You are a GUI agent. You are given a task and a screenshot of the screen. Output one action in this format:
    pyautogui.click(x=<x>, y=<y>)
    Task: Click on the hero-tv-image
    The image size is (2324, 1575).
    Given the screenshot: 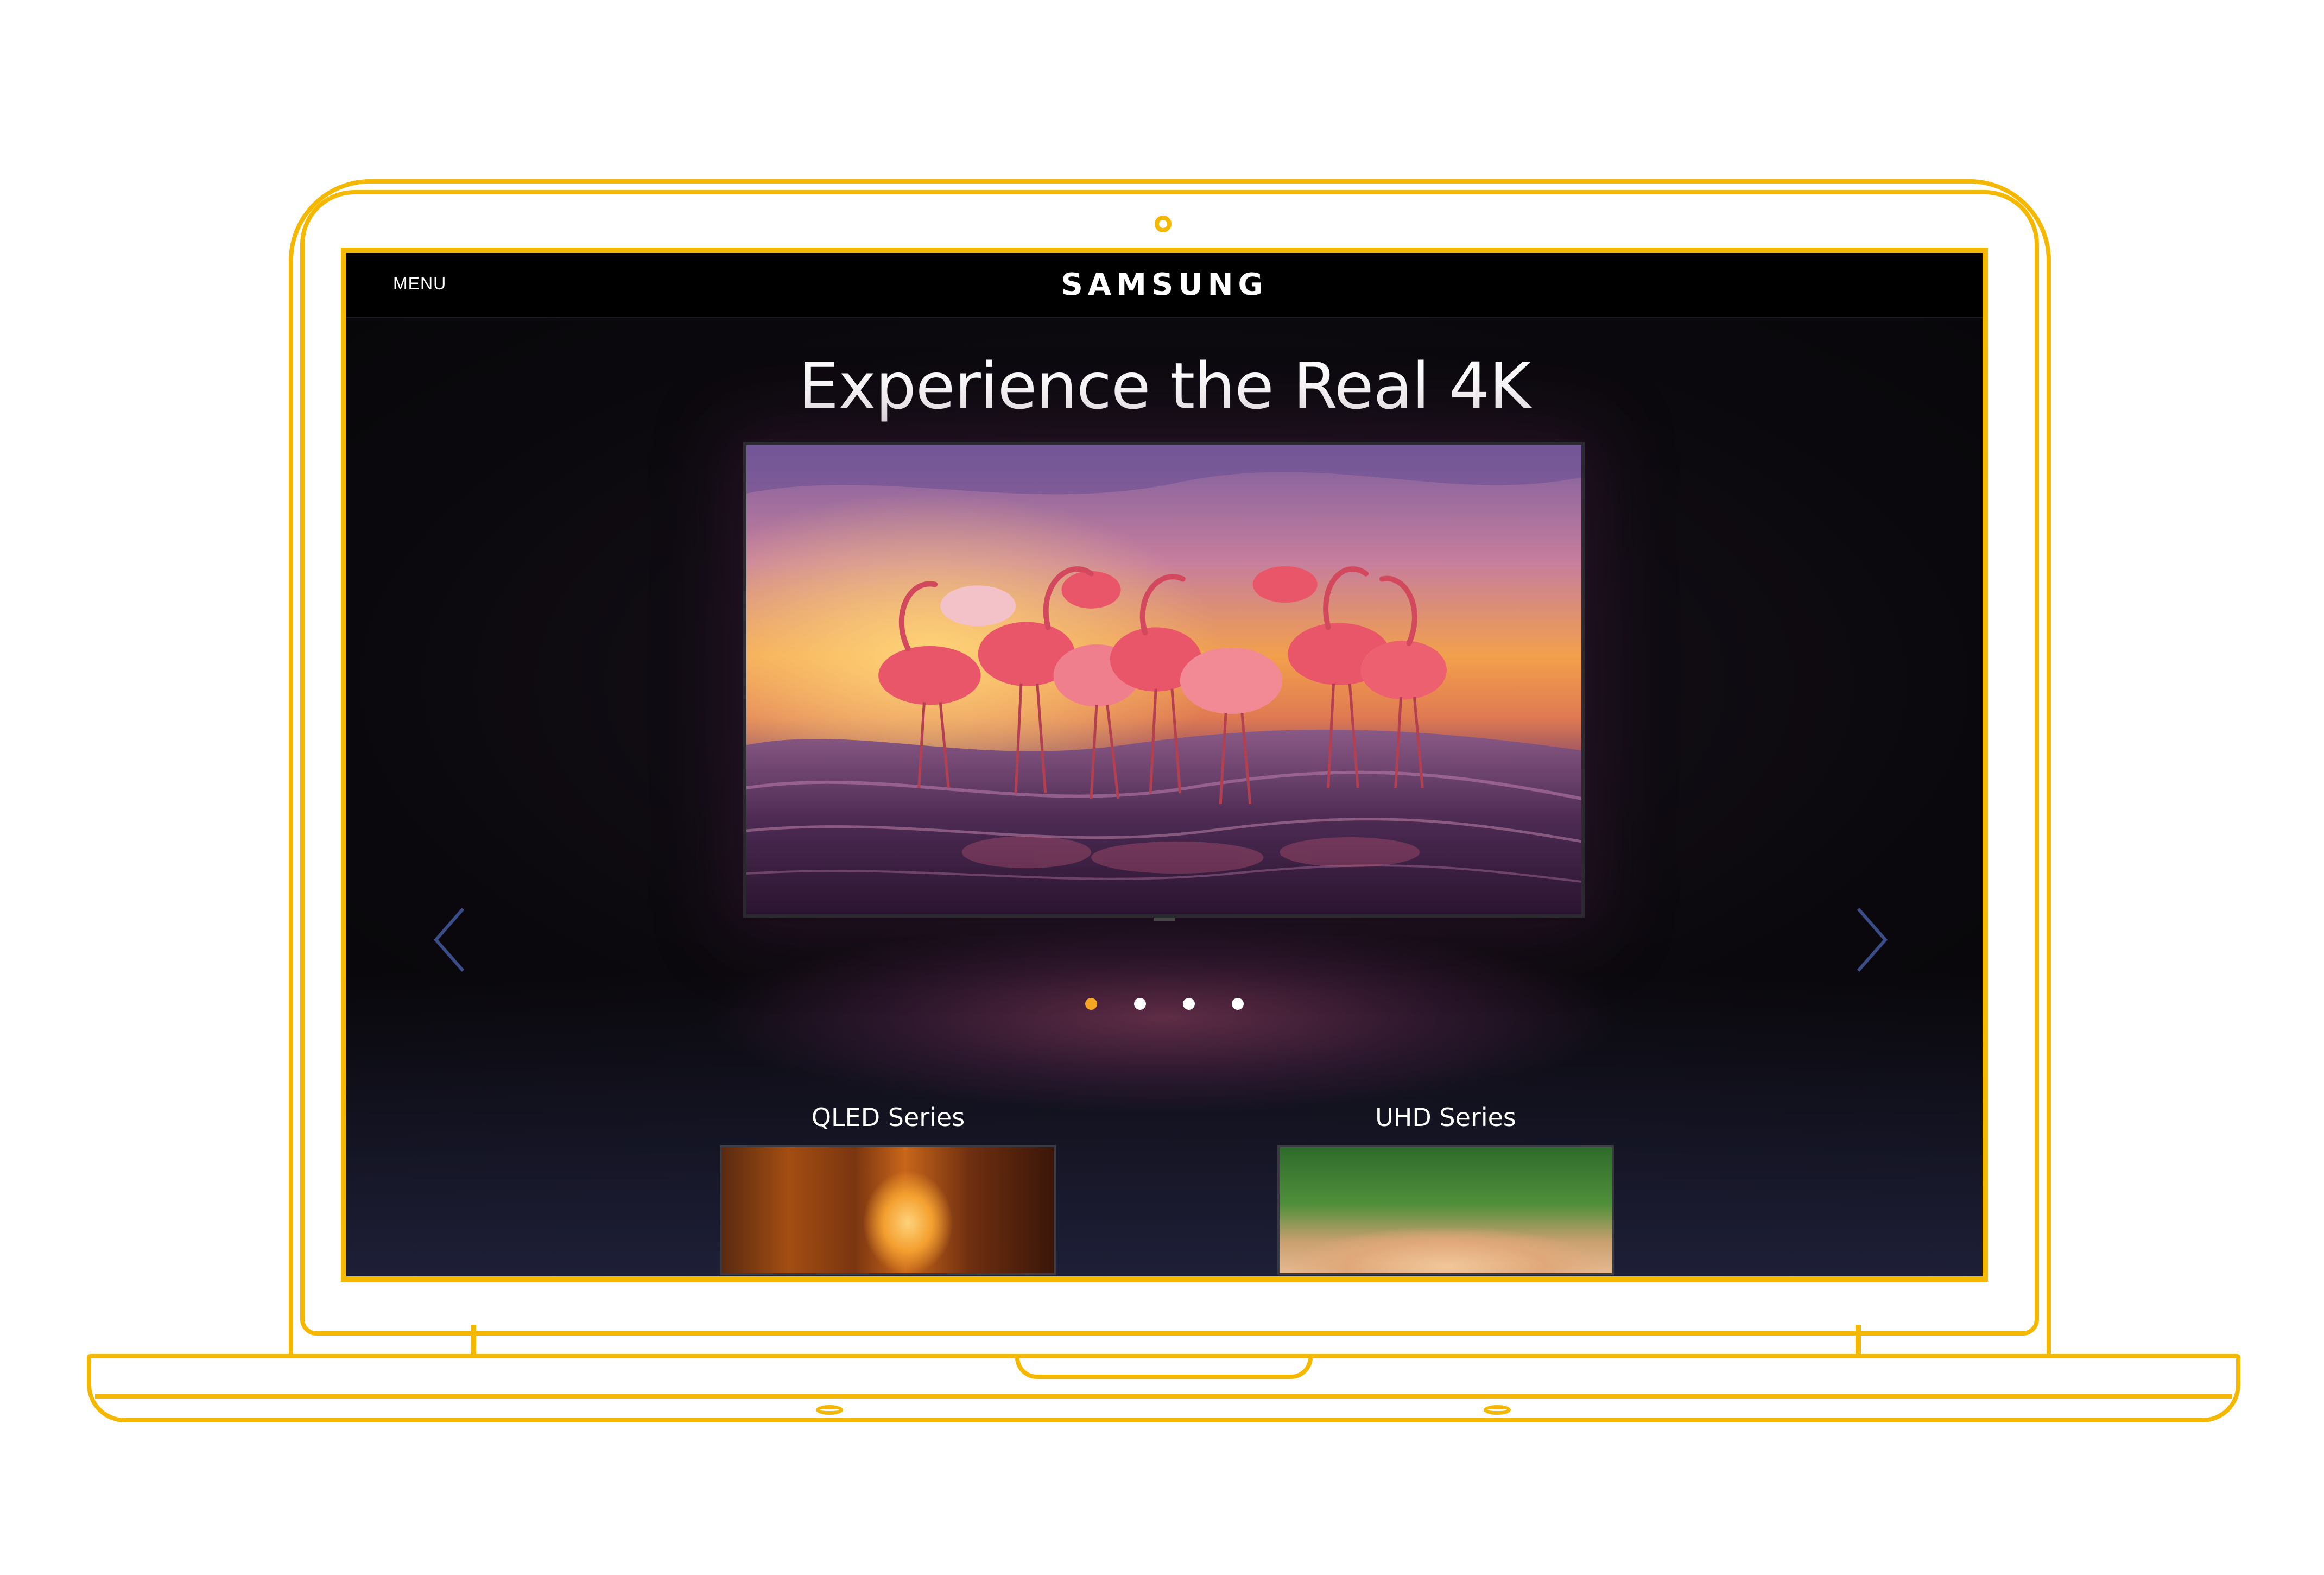 What is the action you would take?
    pyautogui.click(x=1164, y=680)
    